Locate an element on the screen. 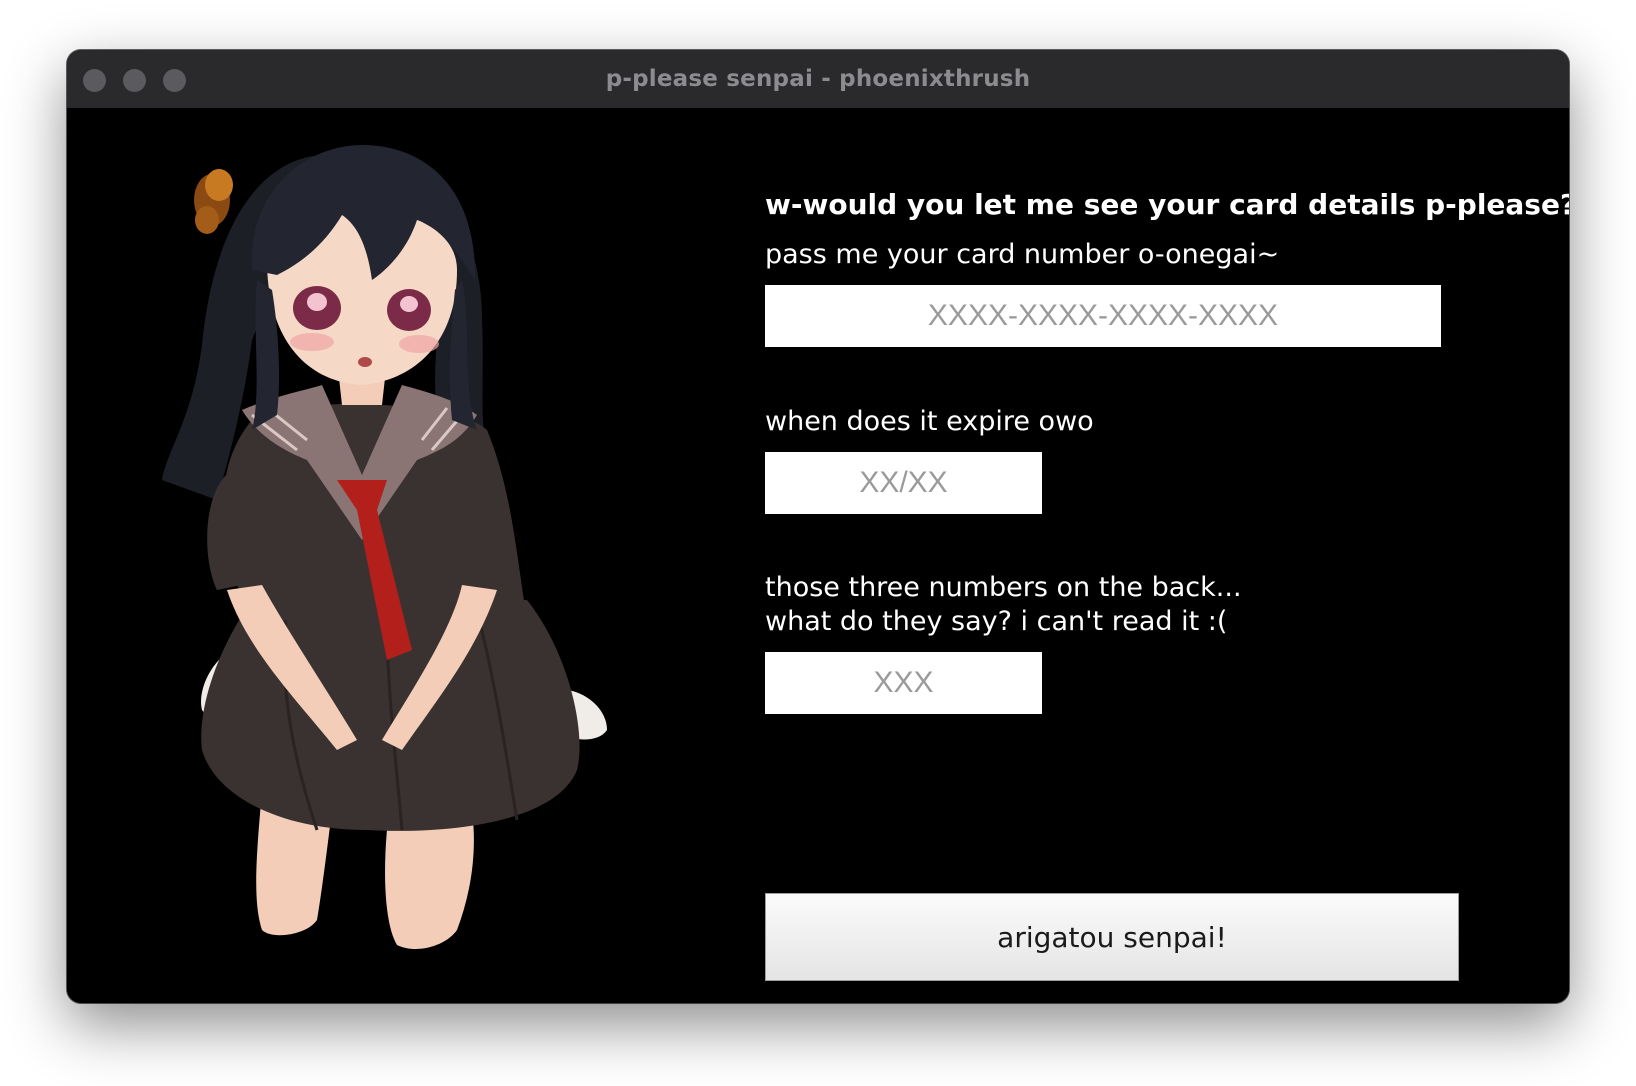  window-title: p-please senpai - phoenixthrush is located at coordinates (818, 79).